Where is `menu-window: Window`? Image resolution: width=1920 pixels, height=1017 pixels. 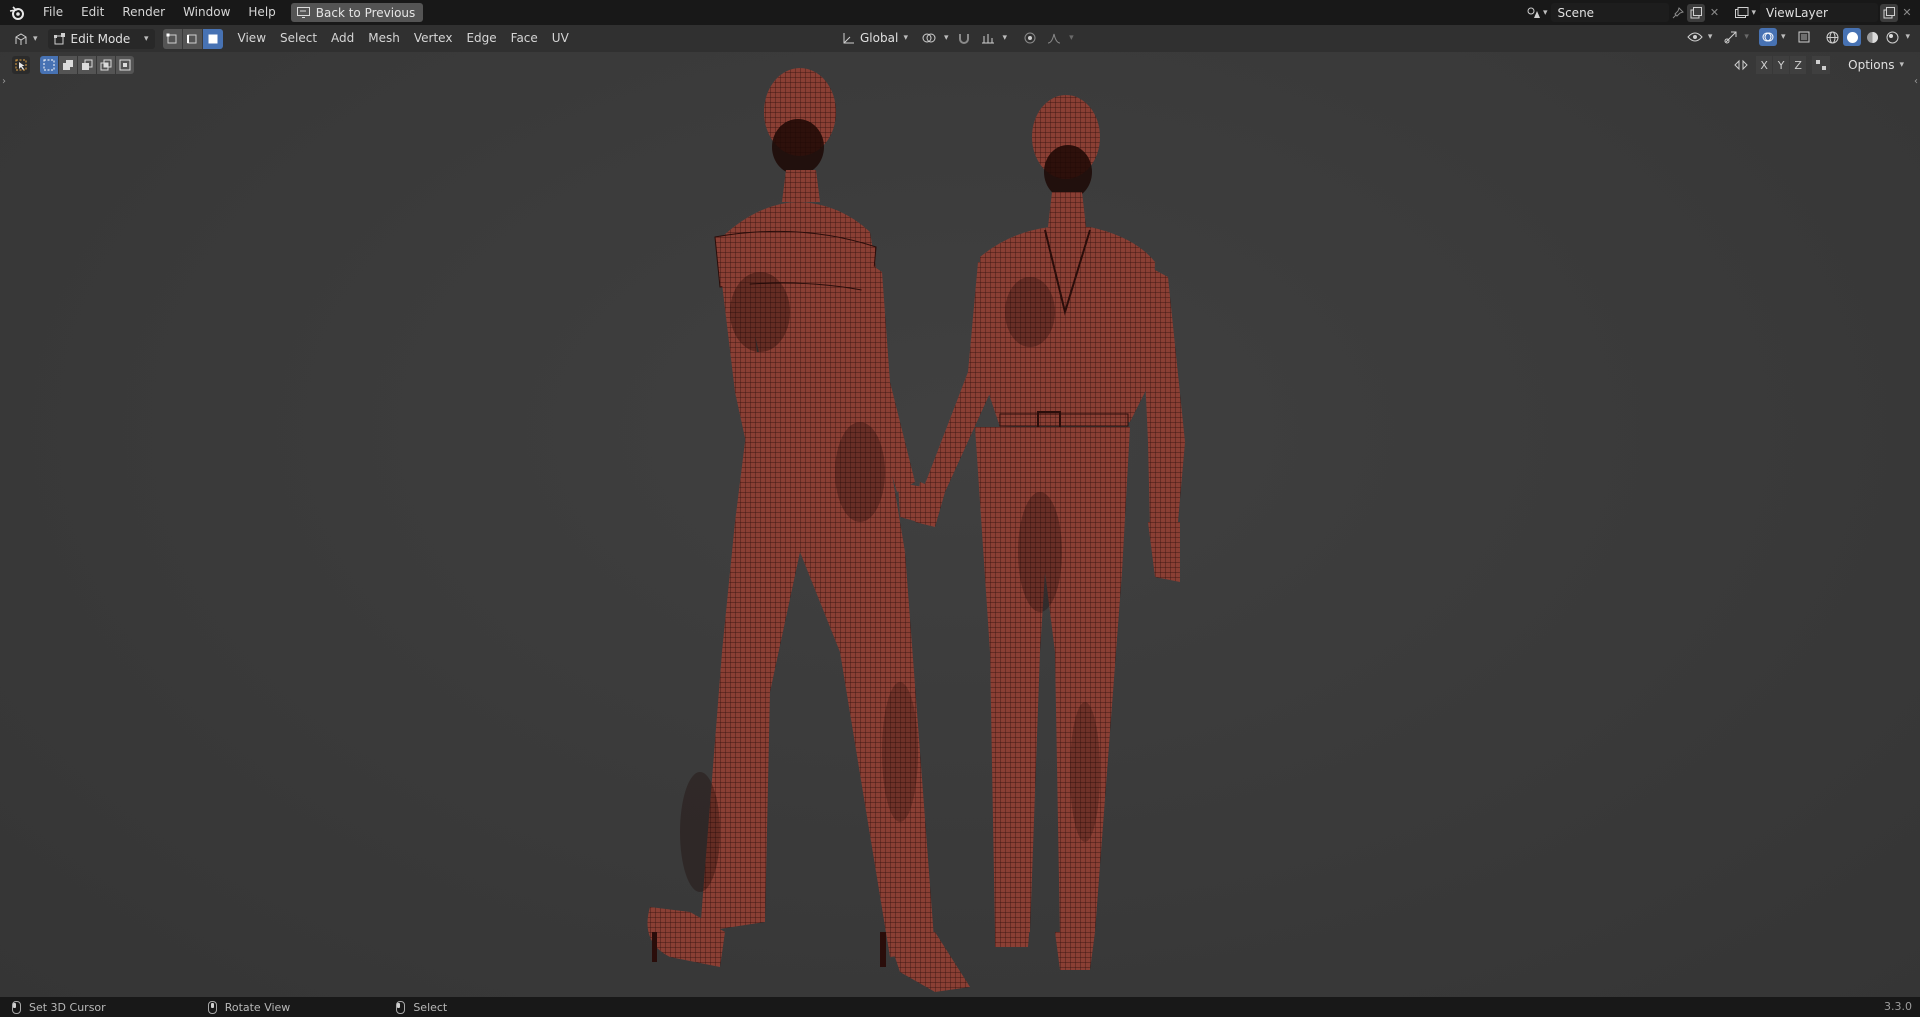
menu-window: Window is located at coordinates (206, 12).